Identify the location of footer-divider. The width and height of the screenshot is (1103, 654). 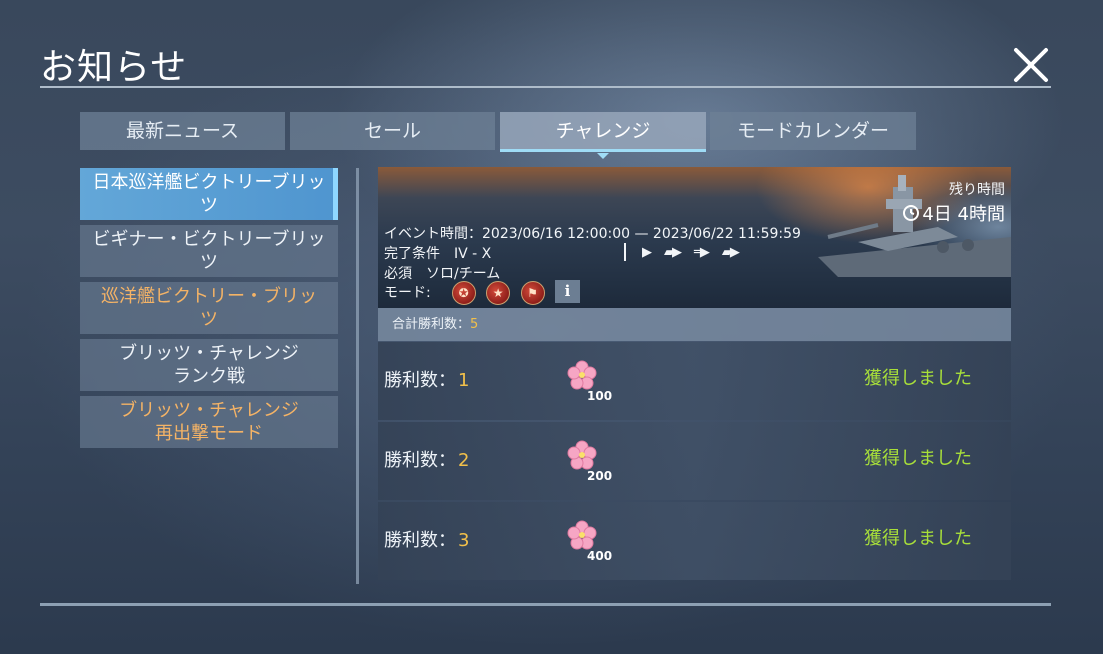
(545, 604).